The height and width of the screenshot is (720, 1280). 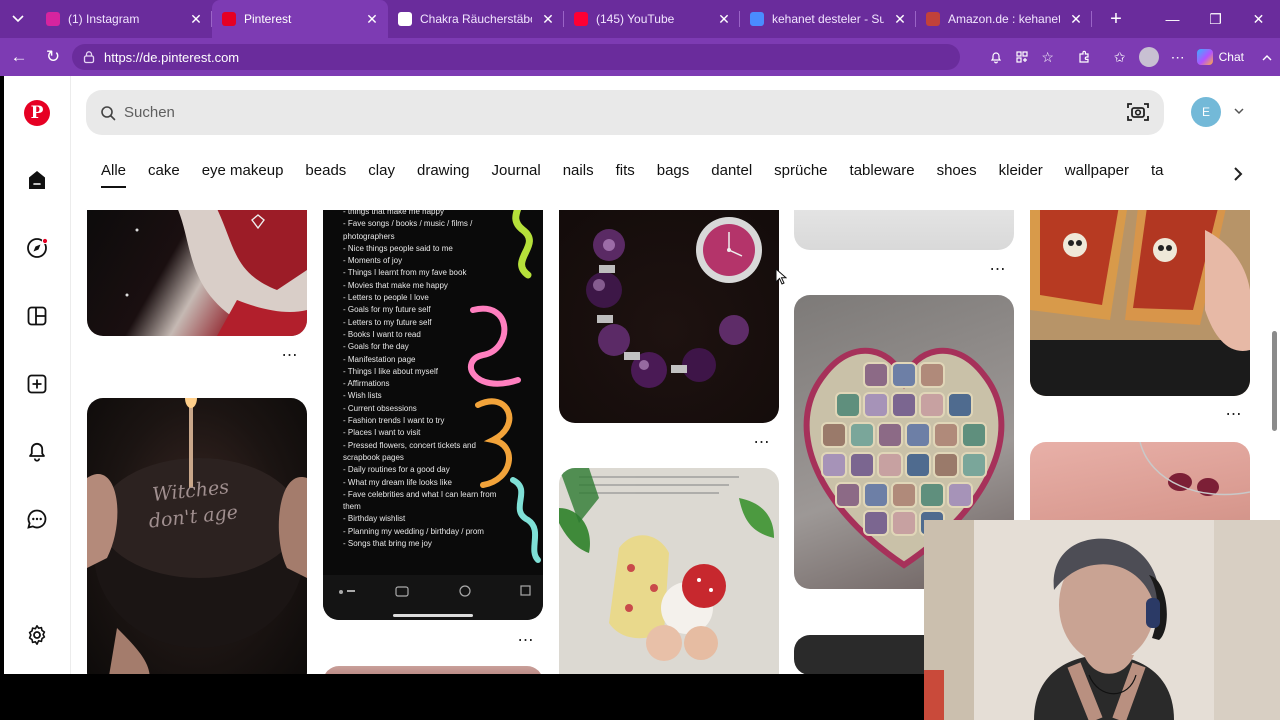 What do you see at coordinates (114, 173) in the screenshot?
I see `category-tab: Alle` at bounding box center [114, 173].